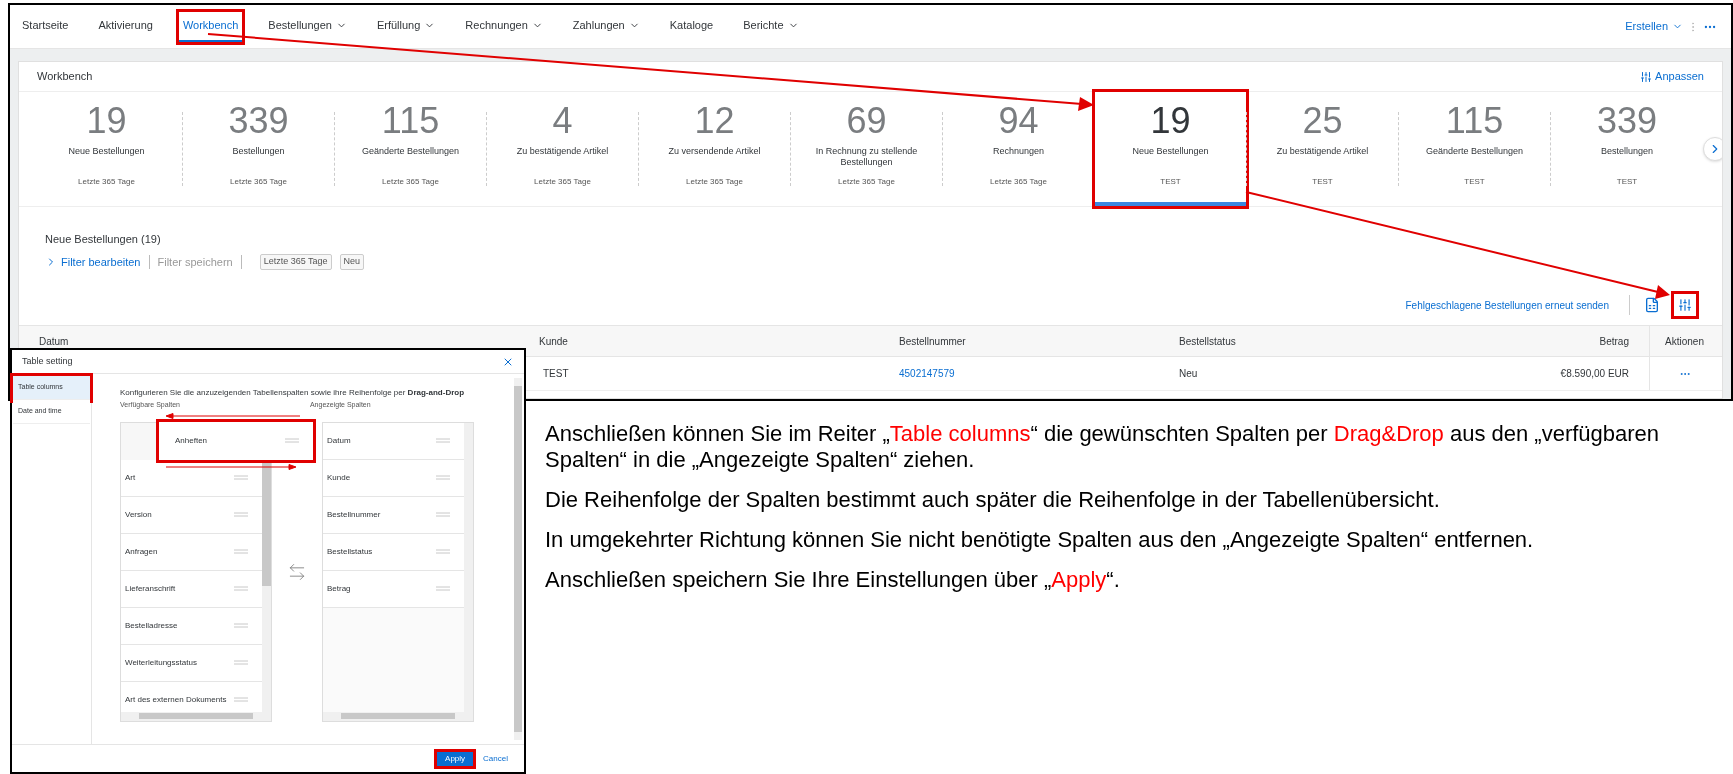  I want to click on kpi-tile: 4 Zu bestätigende Artikel Letzte 365 Tage, so click(562, 149).